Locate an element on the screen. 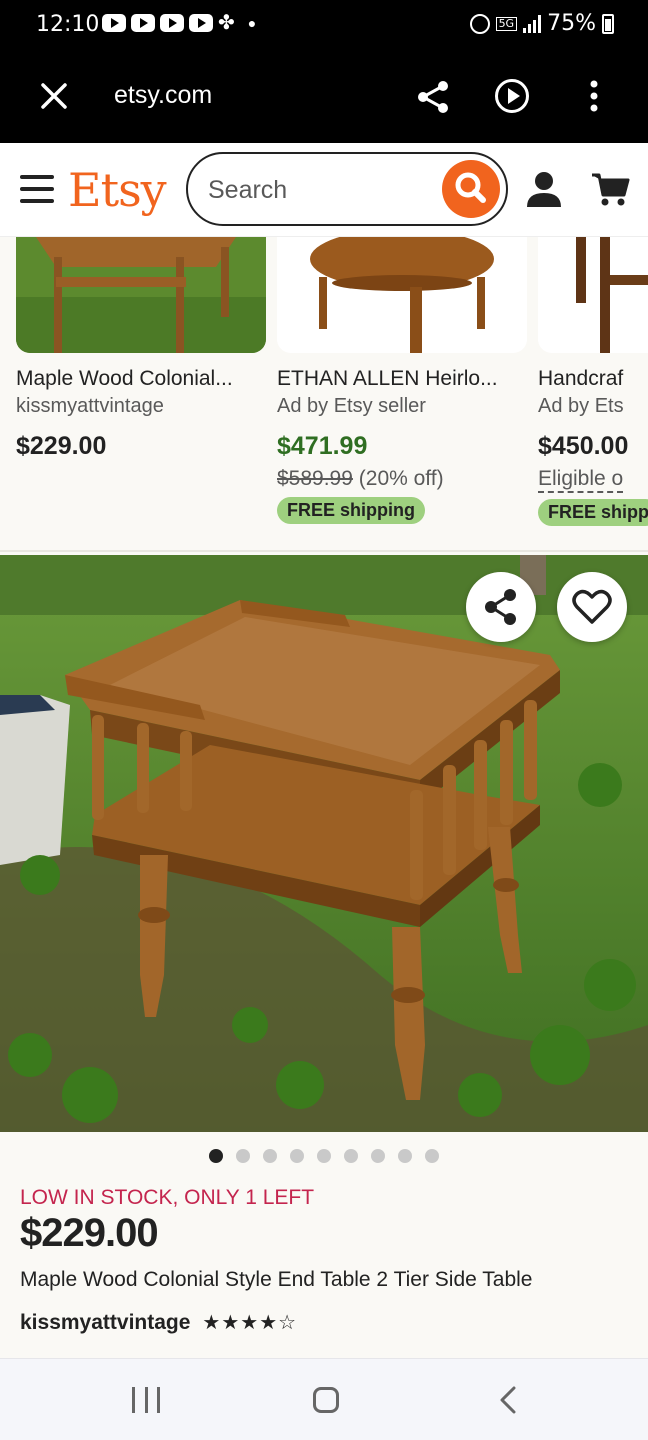 This screenshot has height=1440, width=648. hamburger-icon is located at coordinates (37, 189).